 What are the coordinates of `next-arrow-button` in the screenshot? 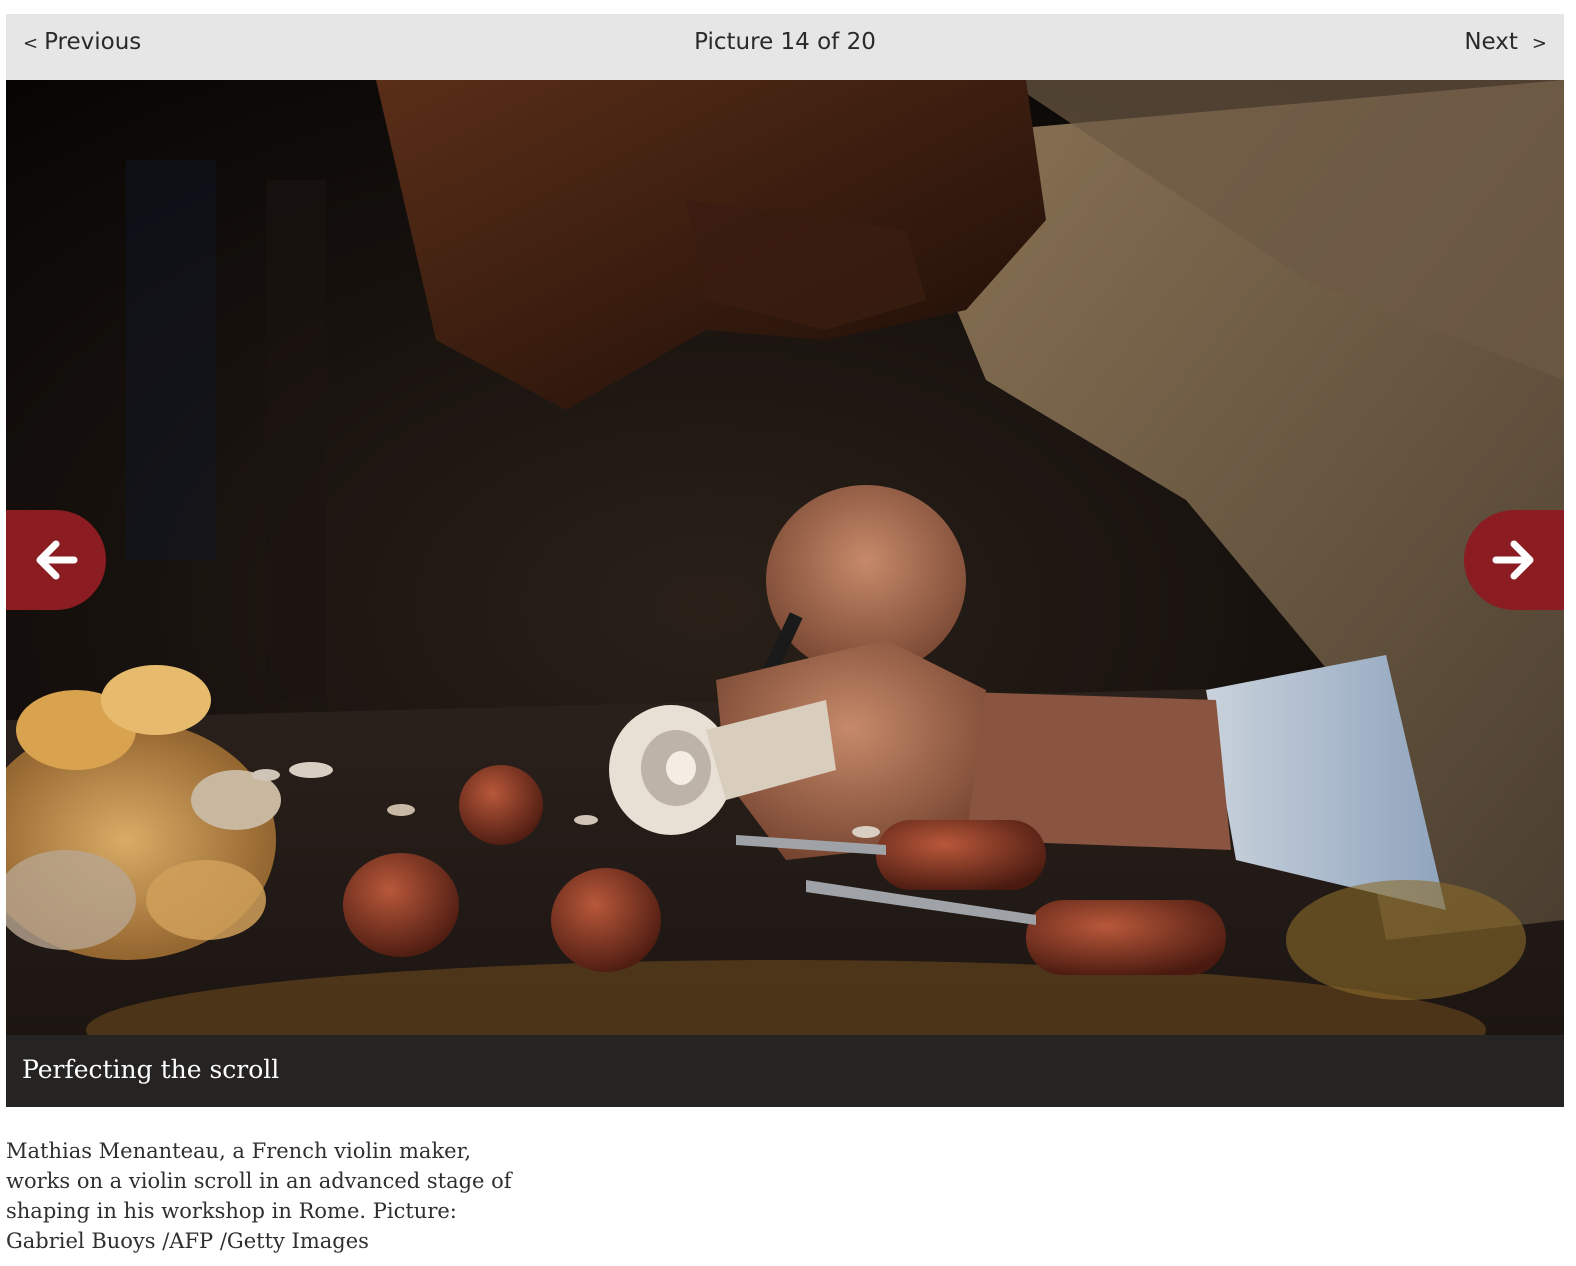 It's located at (1514, 560).